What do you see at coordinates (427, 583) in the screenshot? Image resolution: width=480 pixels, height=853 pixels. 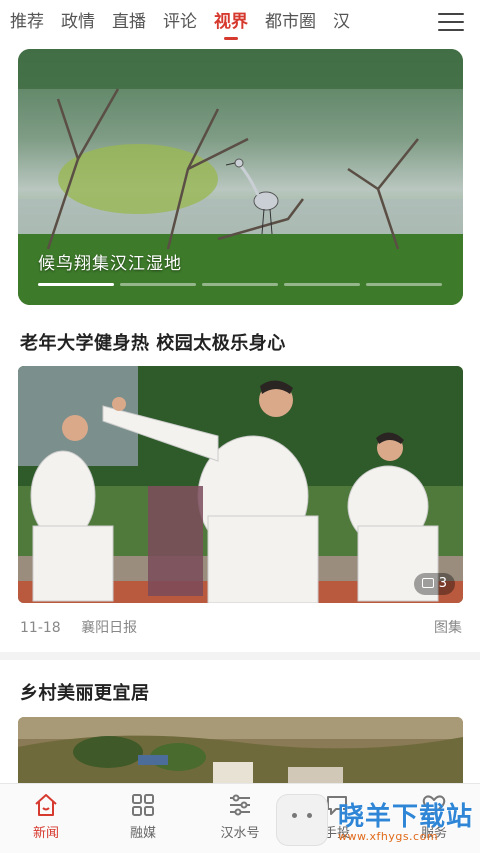 I see `image-icon` at bounding box center [427, 583].